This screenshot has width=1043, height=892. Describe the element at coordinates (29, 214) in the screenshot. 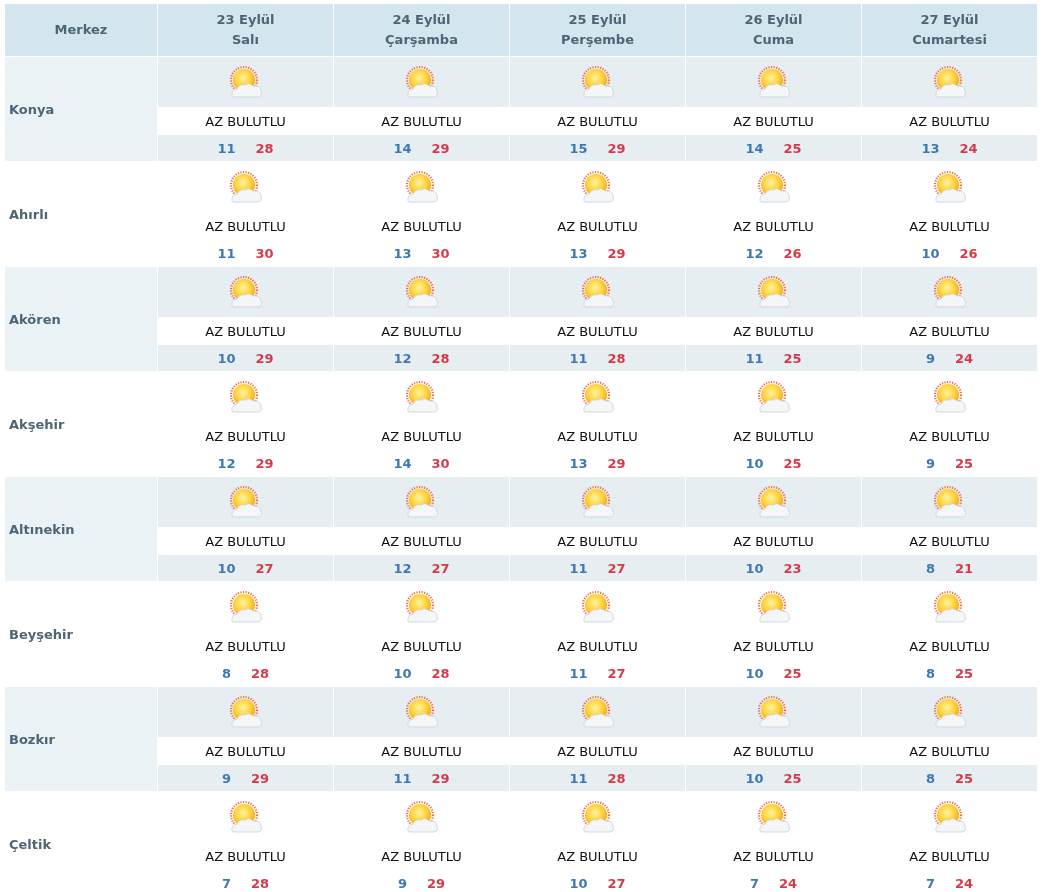

I see `city-name-cell-text: Ahırlı` at that location.